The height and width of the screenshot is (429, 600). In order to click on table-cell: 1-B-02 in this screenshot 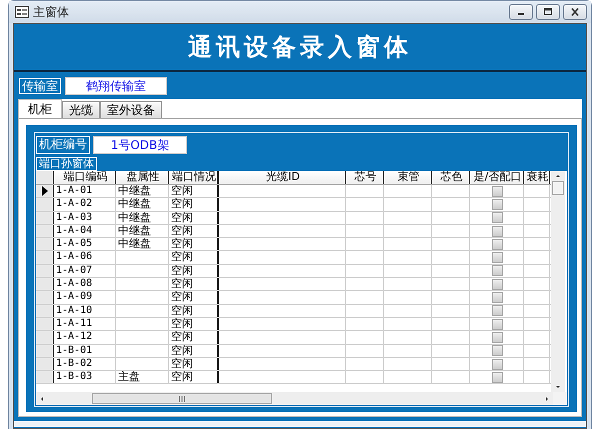, I will do `click(85, 364)`.